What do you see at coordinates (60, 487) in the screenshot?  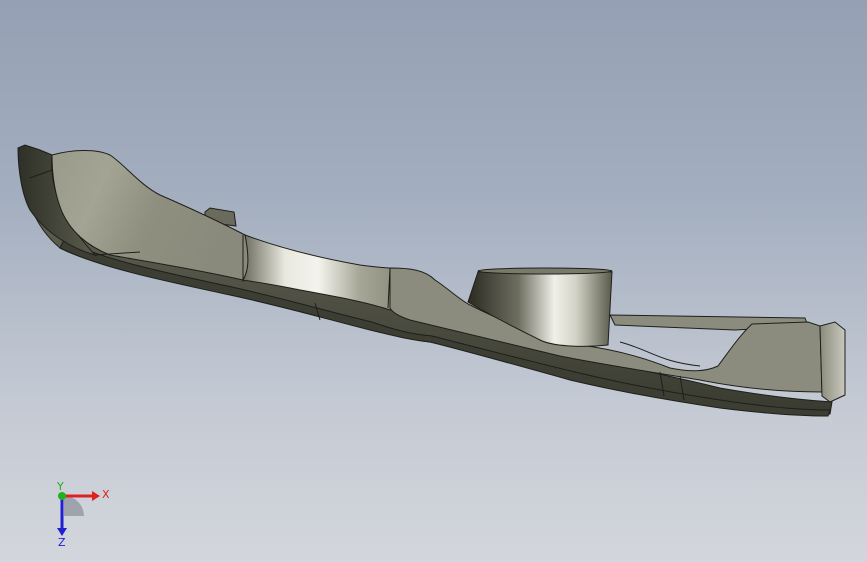 I see `y-axis-label: Y` at bounding box center [60, 487].